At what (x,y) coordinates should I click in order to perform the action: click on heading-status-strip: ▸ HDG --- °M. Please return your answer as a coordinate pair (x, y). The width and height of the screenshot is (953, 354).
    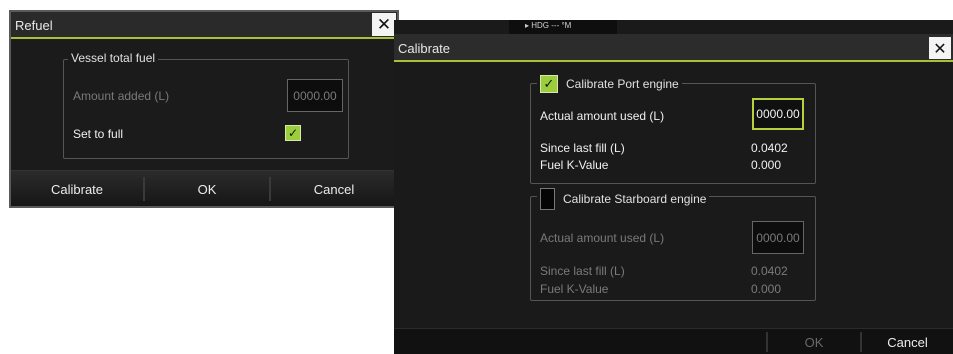
    Looking at the image, I should click on (563, 27).